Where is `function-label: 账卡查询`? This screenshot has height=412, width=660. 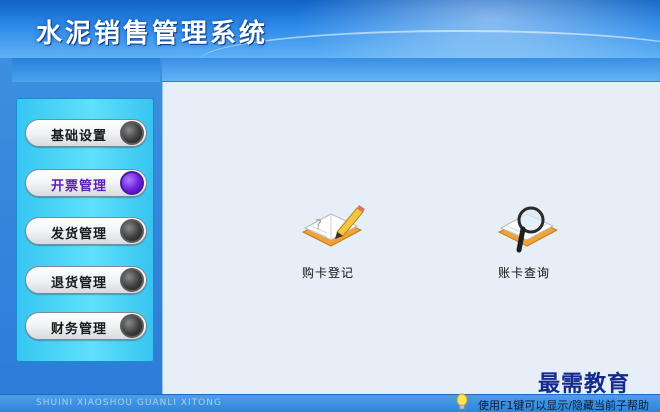
function-label: 账卡查询 is located at coordinates (523, 273).